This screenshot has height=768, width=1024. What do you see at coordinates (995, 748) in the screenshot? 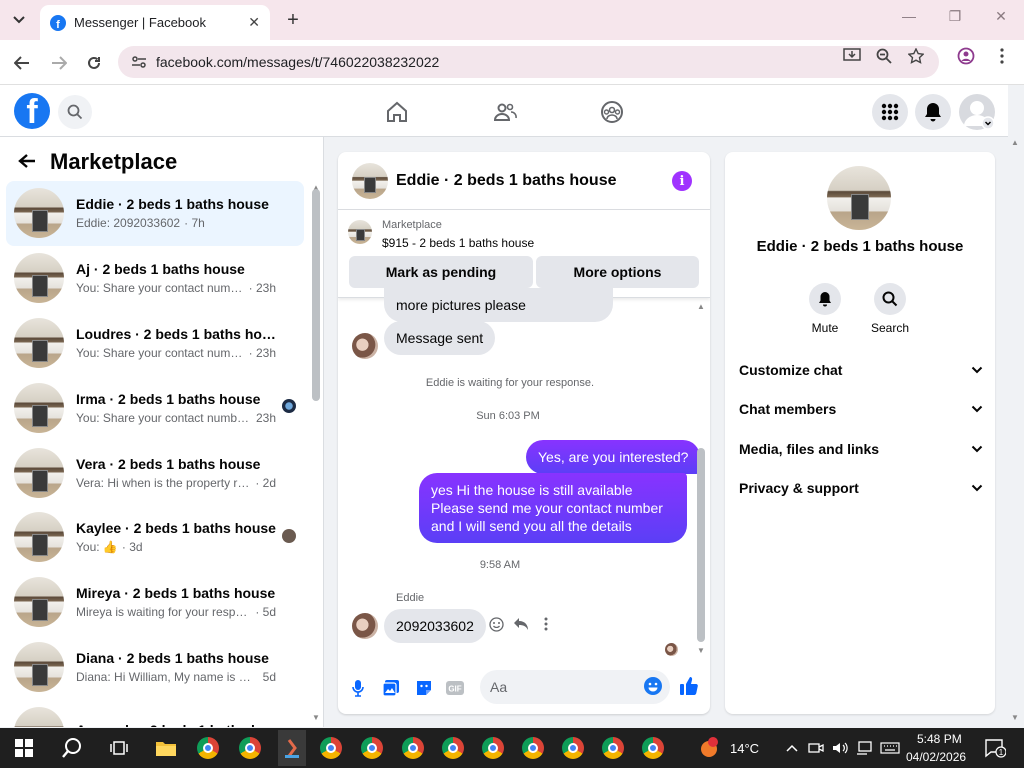
I see `notification-center-icon: 1` at bounding box center [995, 748].